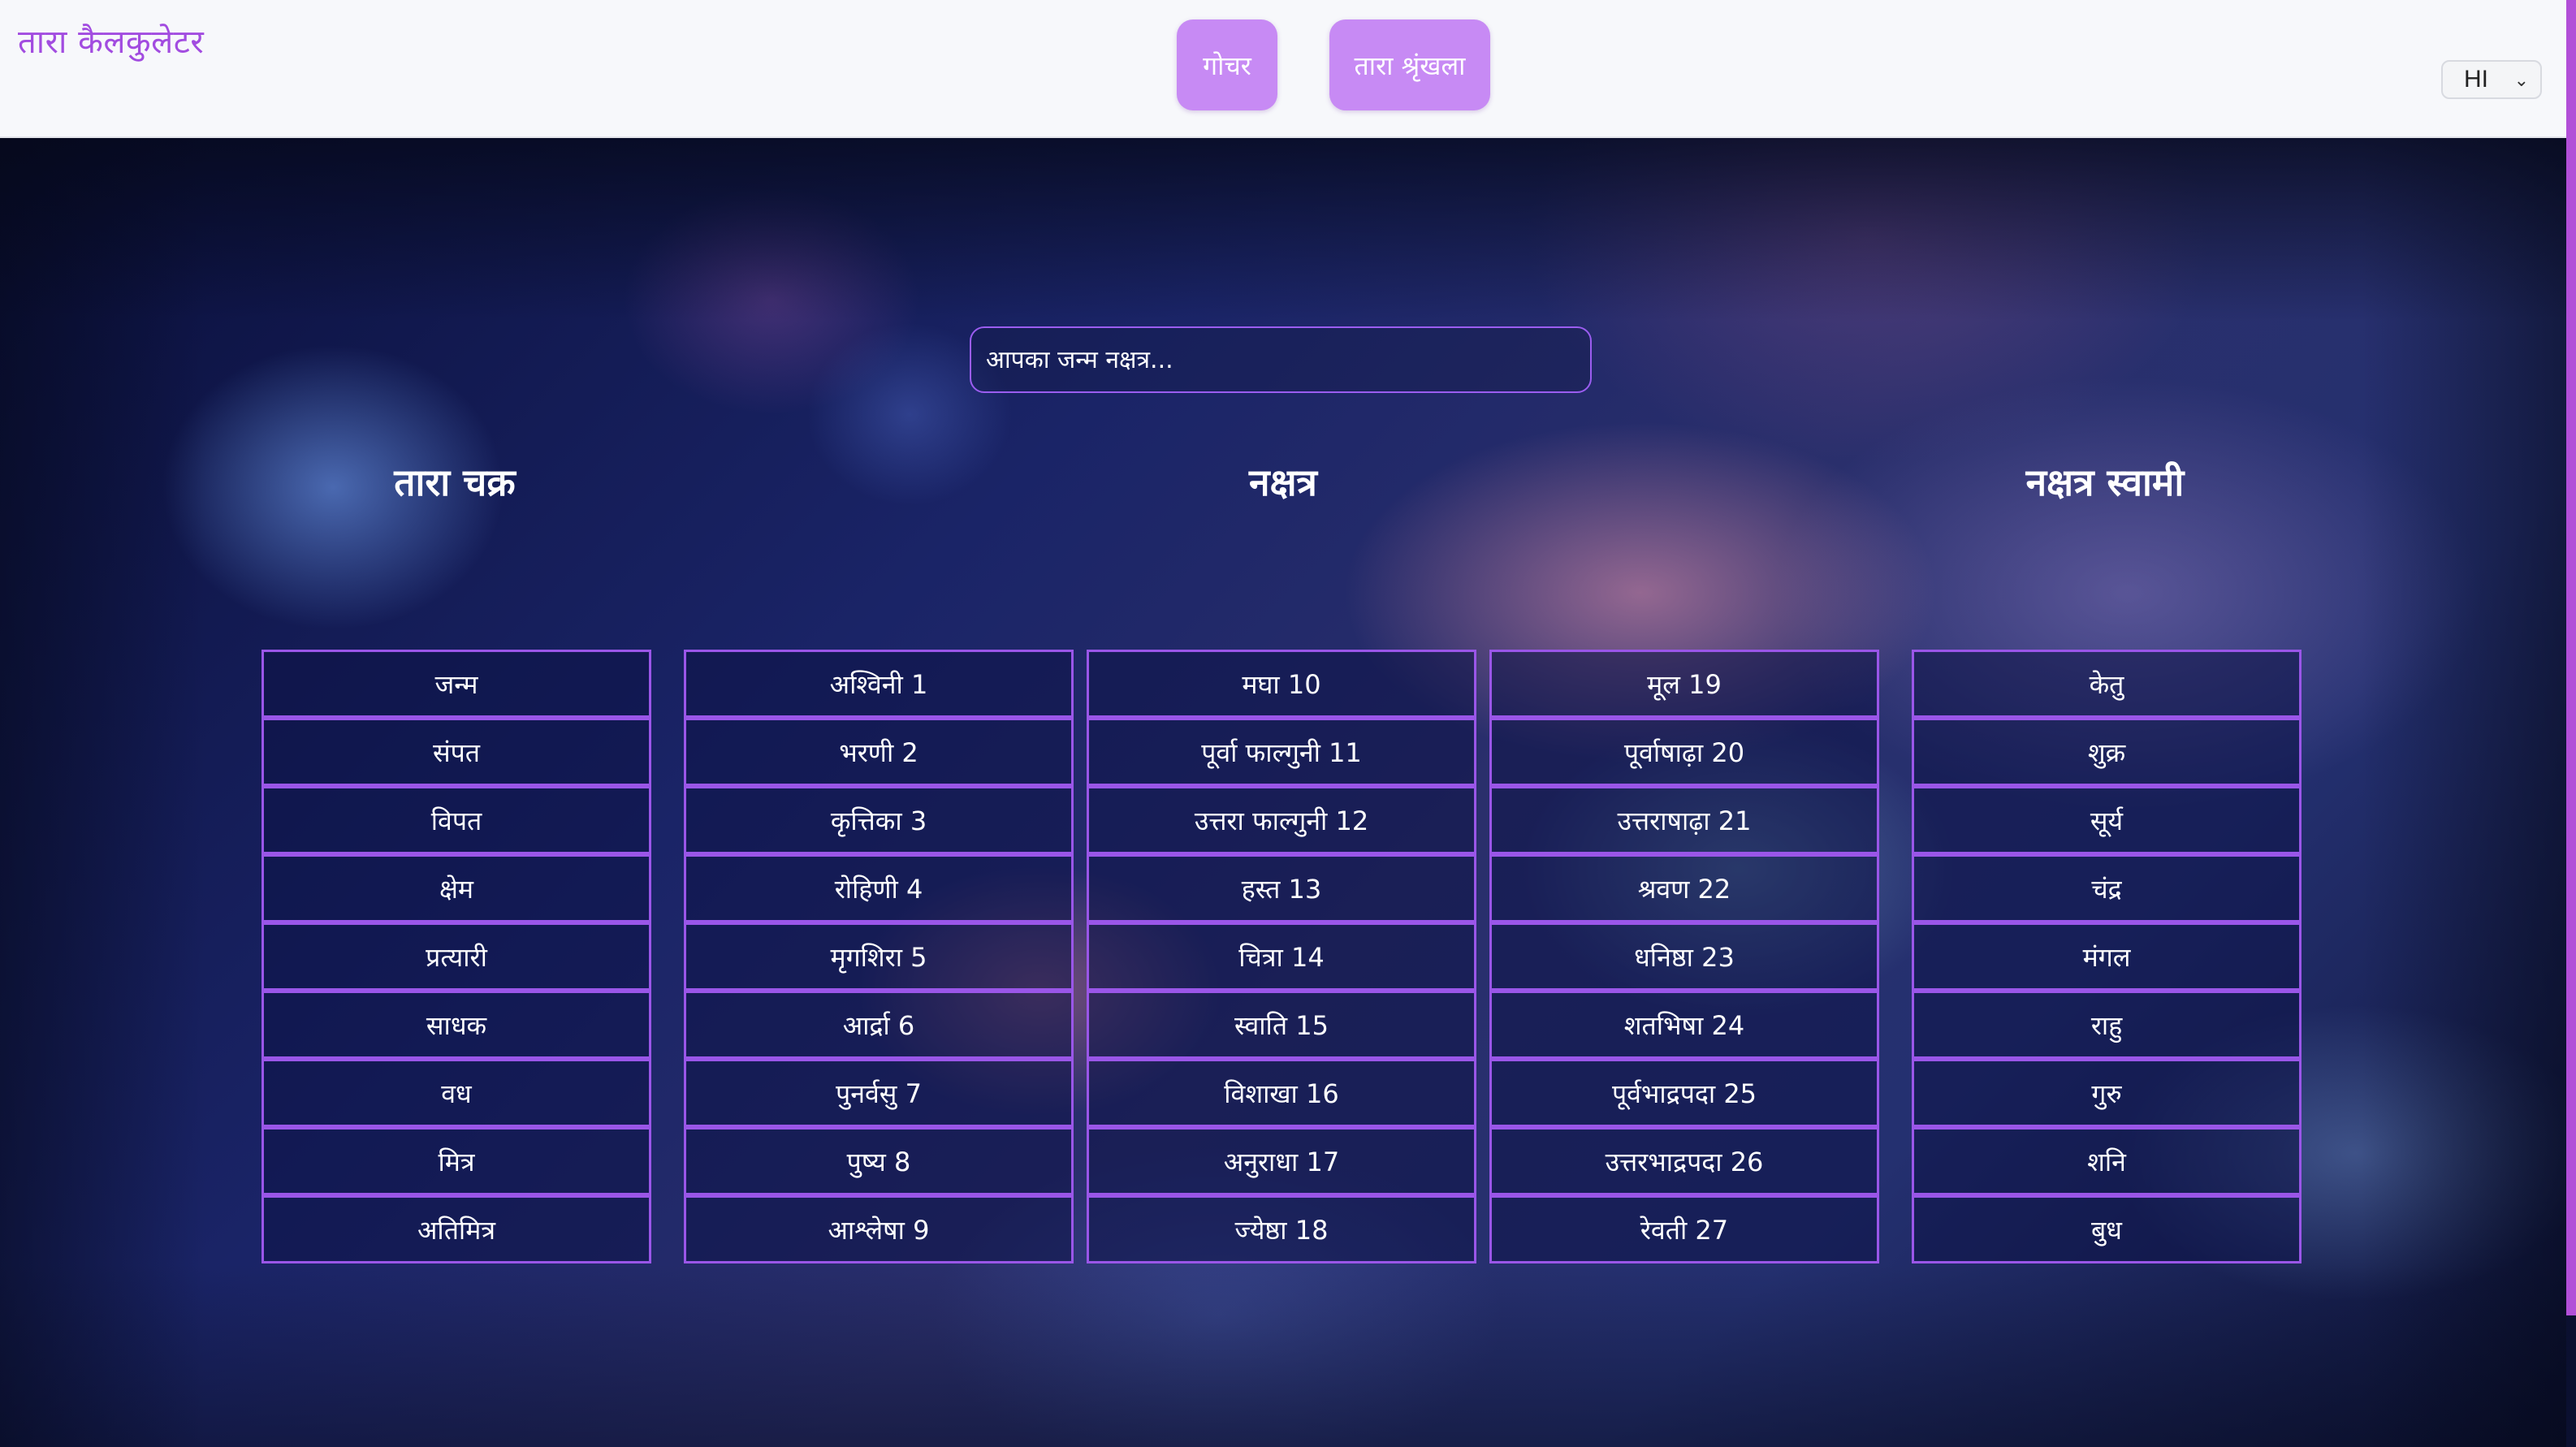 This screenshot has width=2576, height=1447. What do you see at coordinates (2107, 1025) in the screenshot?
I see `nakshatra-swami-cell: राहु` at bounding box center [2107, 1025].